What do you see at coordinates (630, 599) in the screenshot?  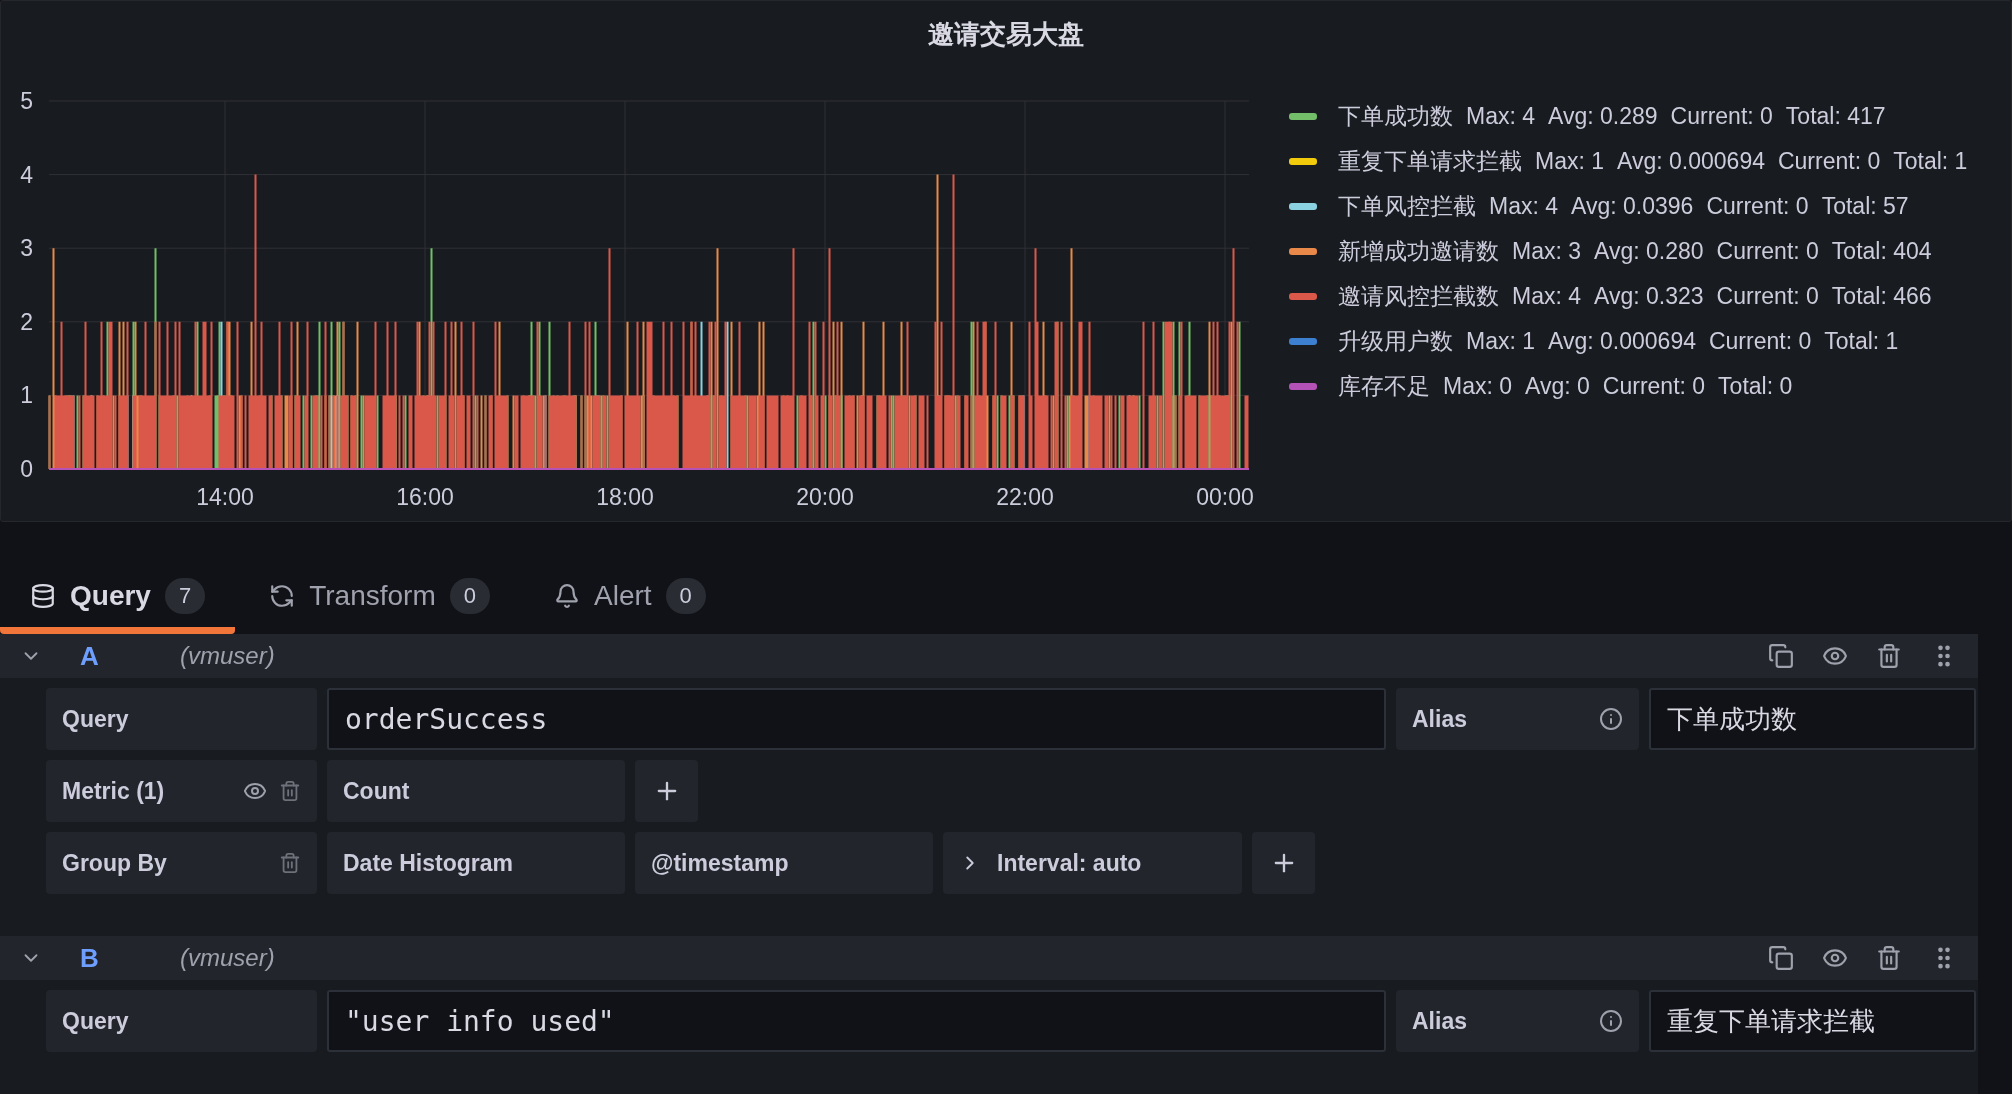 I see `editor-tab: Alert 0` at bounding box center [630, 599].